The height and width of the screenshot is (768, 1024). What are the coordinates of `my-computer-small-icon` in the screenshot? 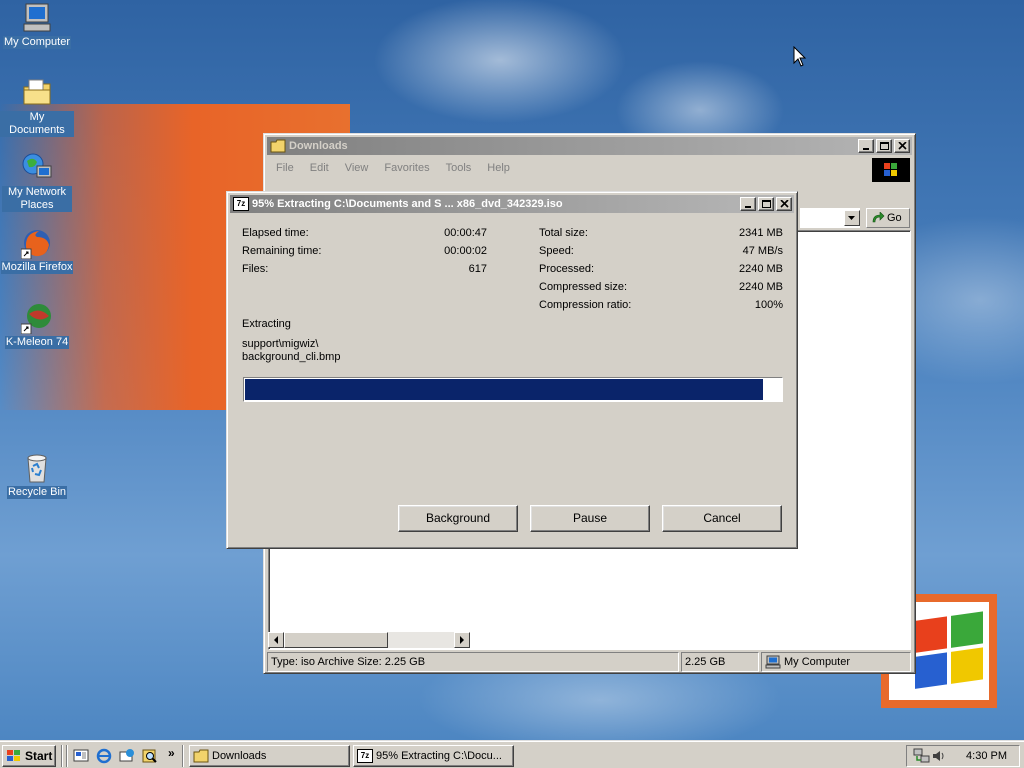 It's located at (773, 662).